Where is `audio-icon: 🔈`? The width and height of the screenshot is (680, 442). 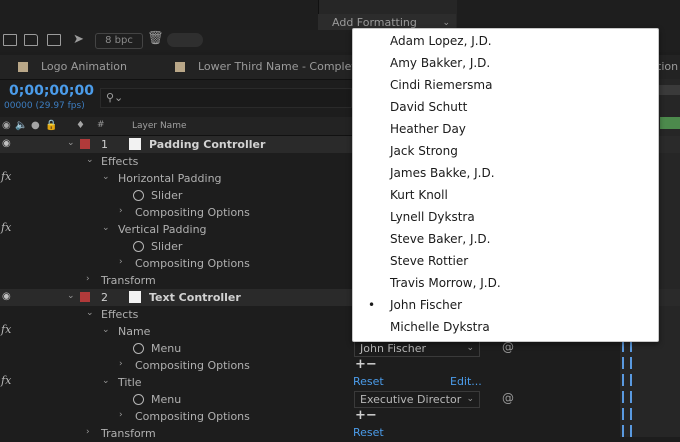
audio-icon: 🔈 is located at coordinates (21, 125).